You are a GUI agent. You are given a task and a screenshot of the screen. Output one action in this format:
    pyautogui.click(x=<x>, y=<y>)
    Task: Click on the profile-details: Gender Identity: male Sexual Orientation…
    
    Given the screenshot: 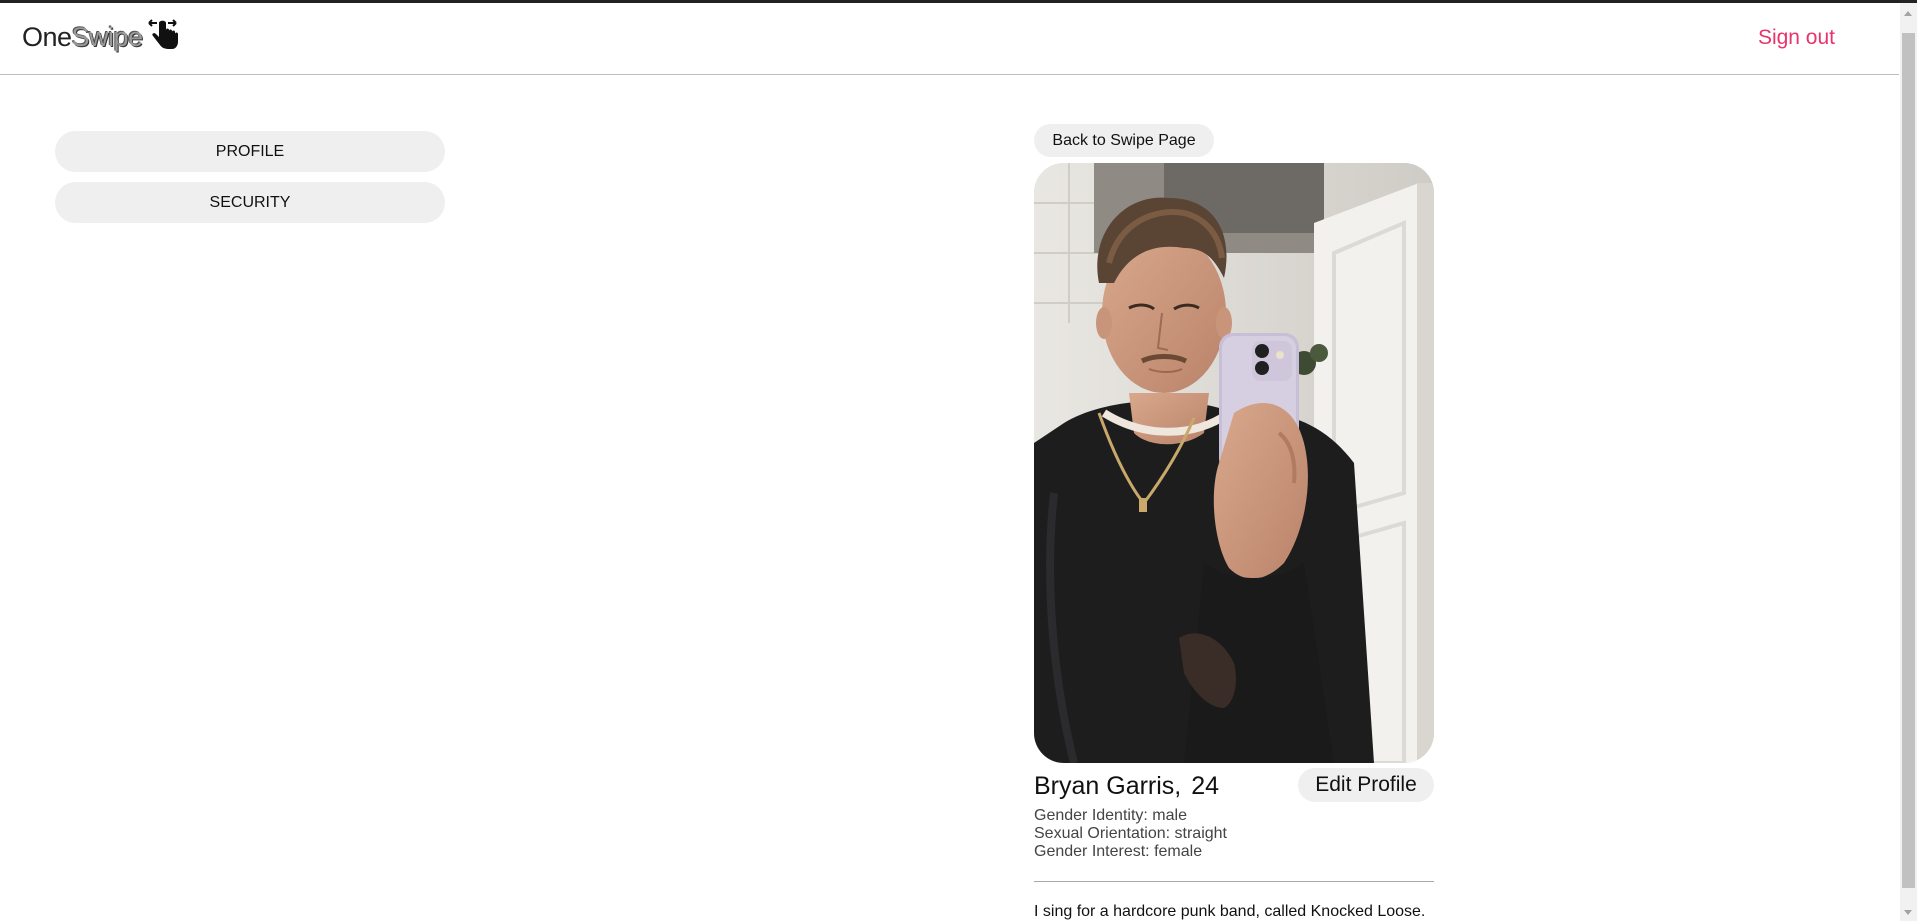 What is the action you would take?
    pyautogui.click(x=1130, y=834)
    